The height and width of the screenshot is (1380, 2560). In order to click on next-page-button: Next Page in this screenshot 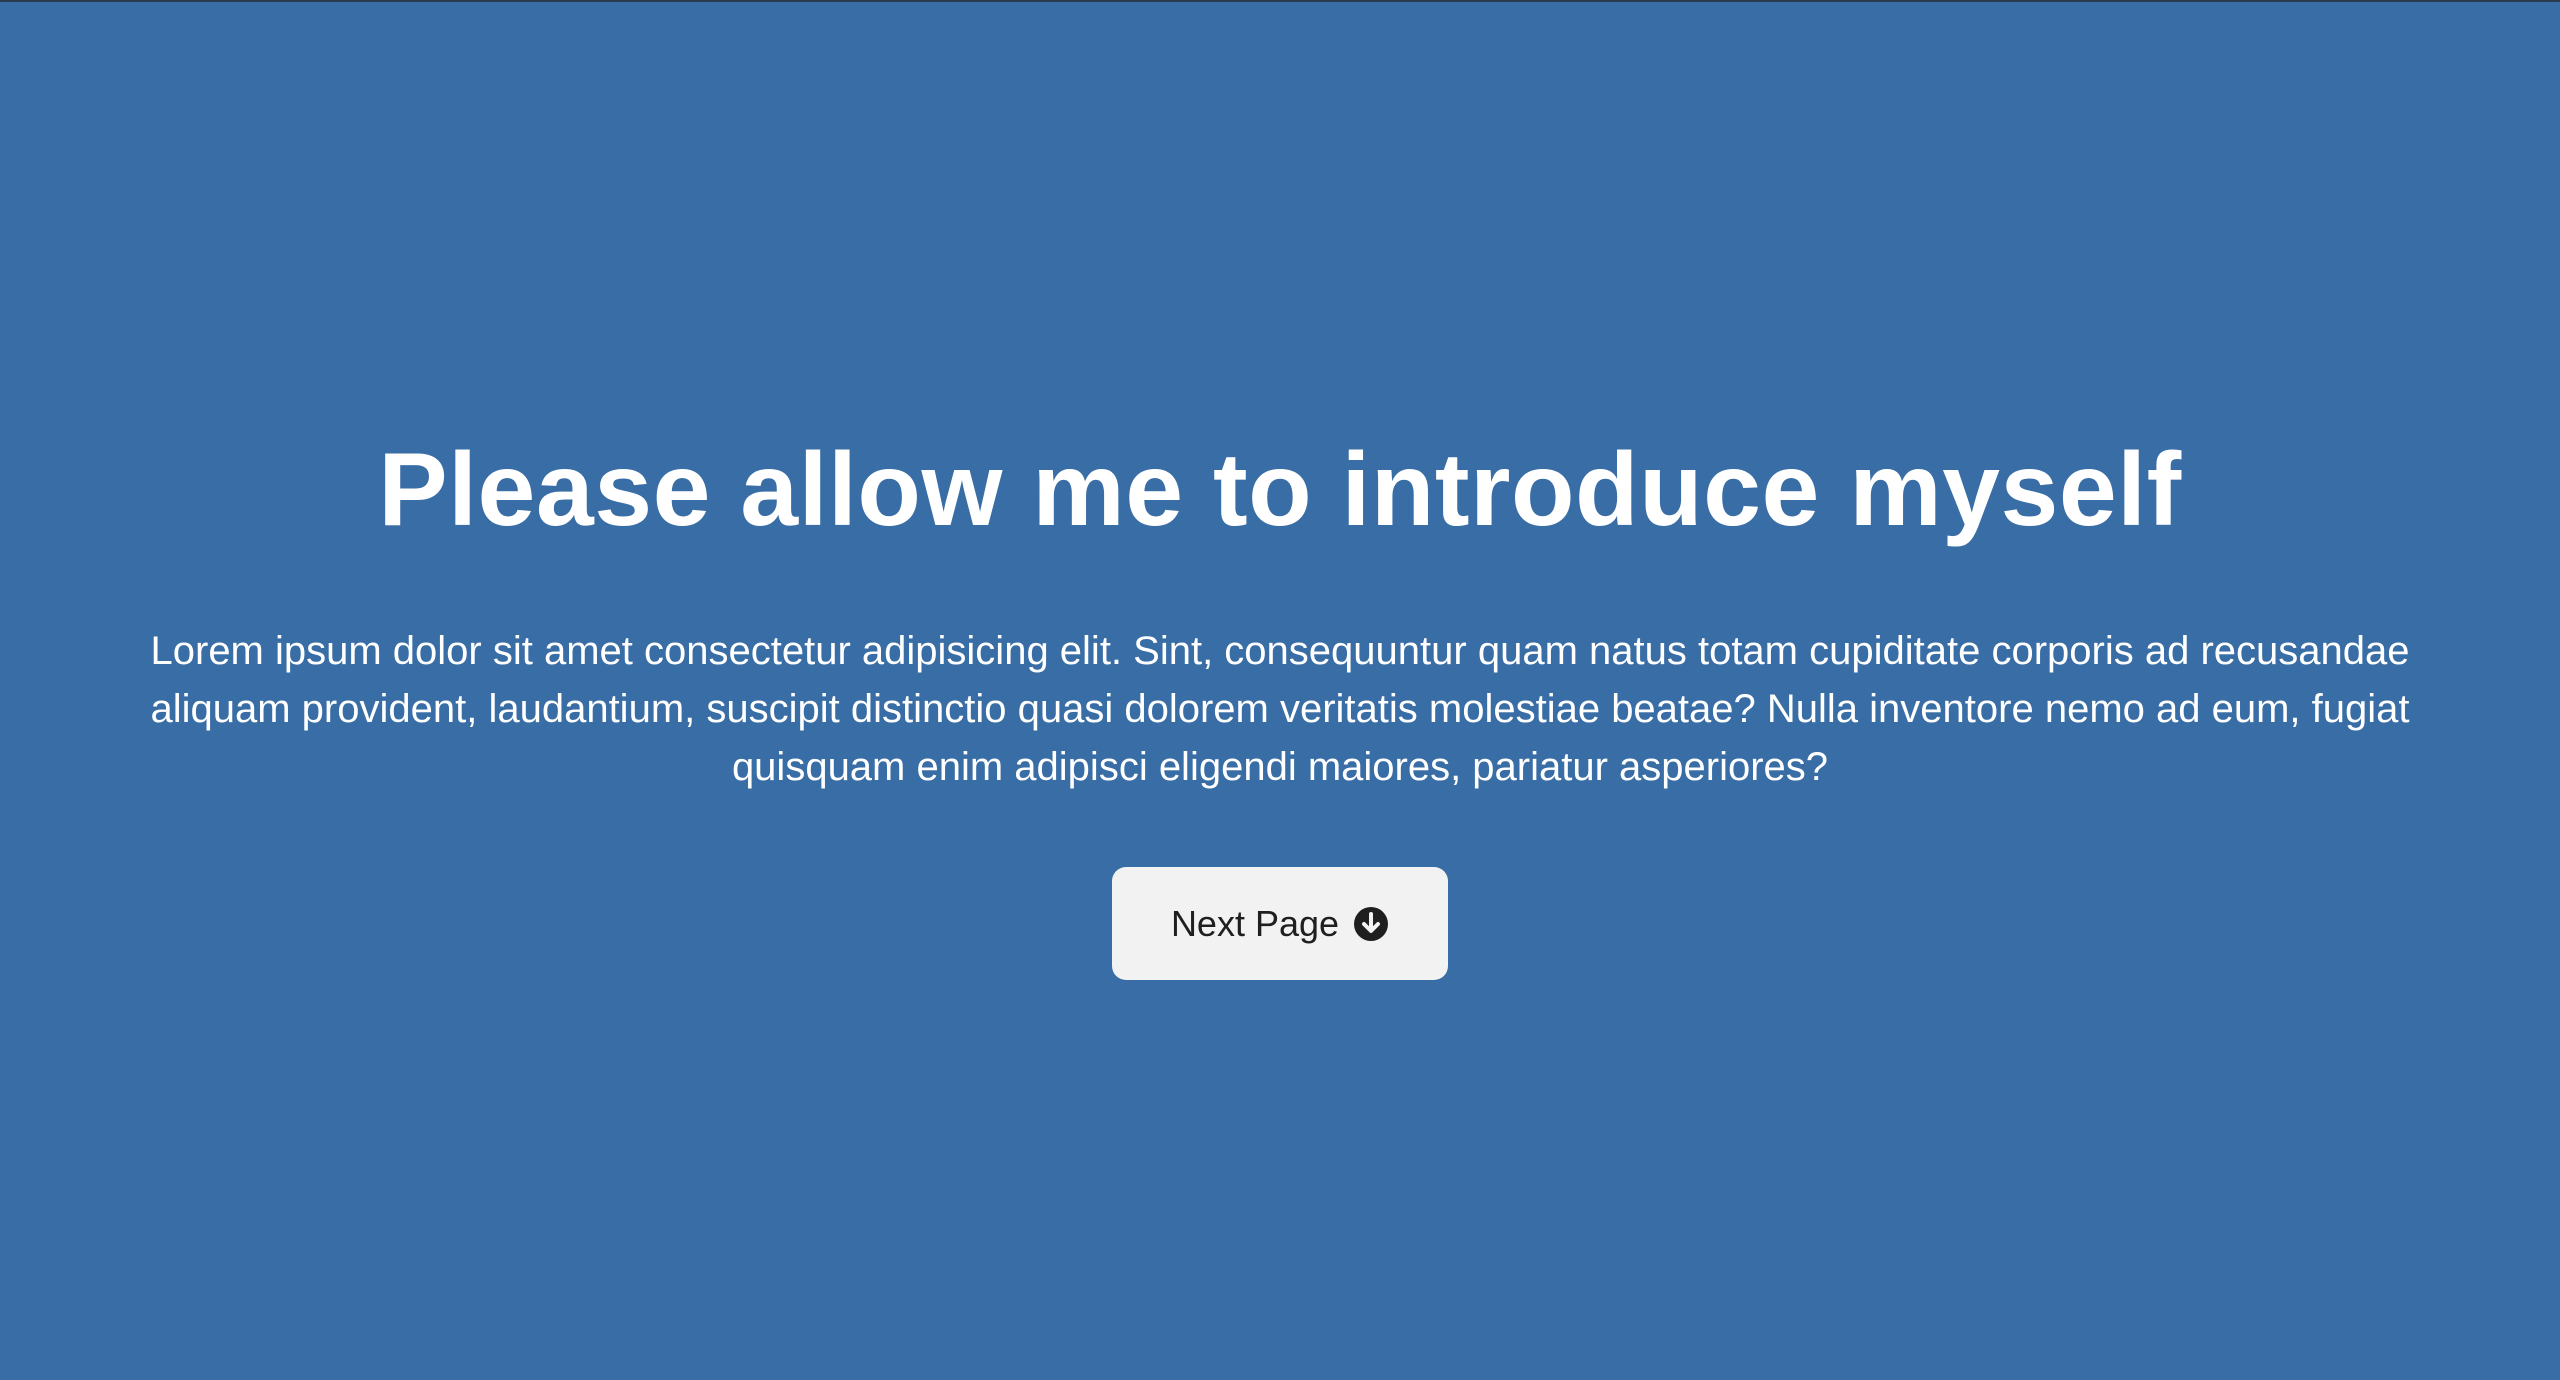, I will do `click(1280, 923)`.